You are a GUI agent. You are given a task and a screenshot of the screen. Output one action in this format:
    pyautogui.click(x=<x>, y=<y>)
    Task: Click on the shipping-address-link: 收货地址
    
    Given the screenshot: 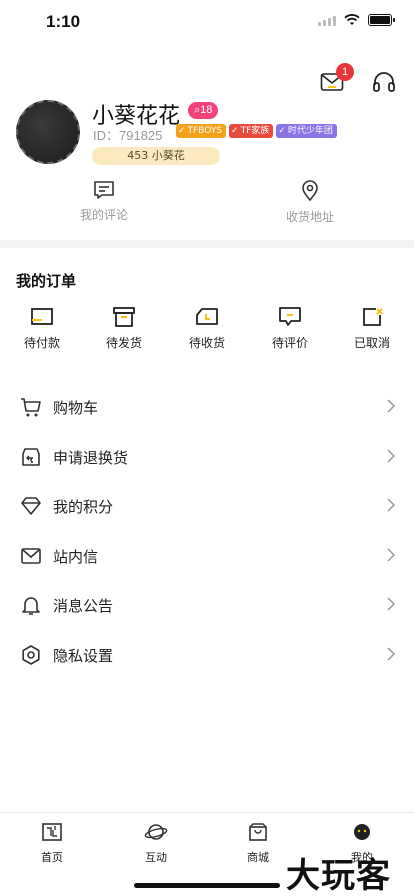 What is the action you would take?
    pyautogui.click(x=310, y=202)
    